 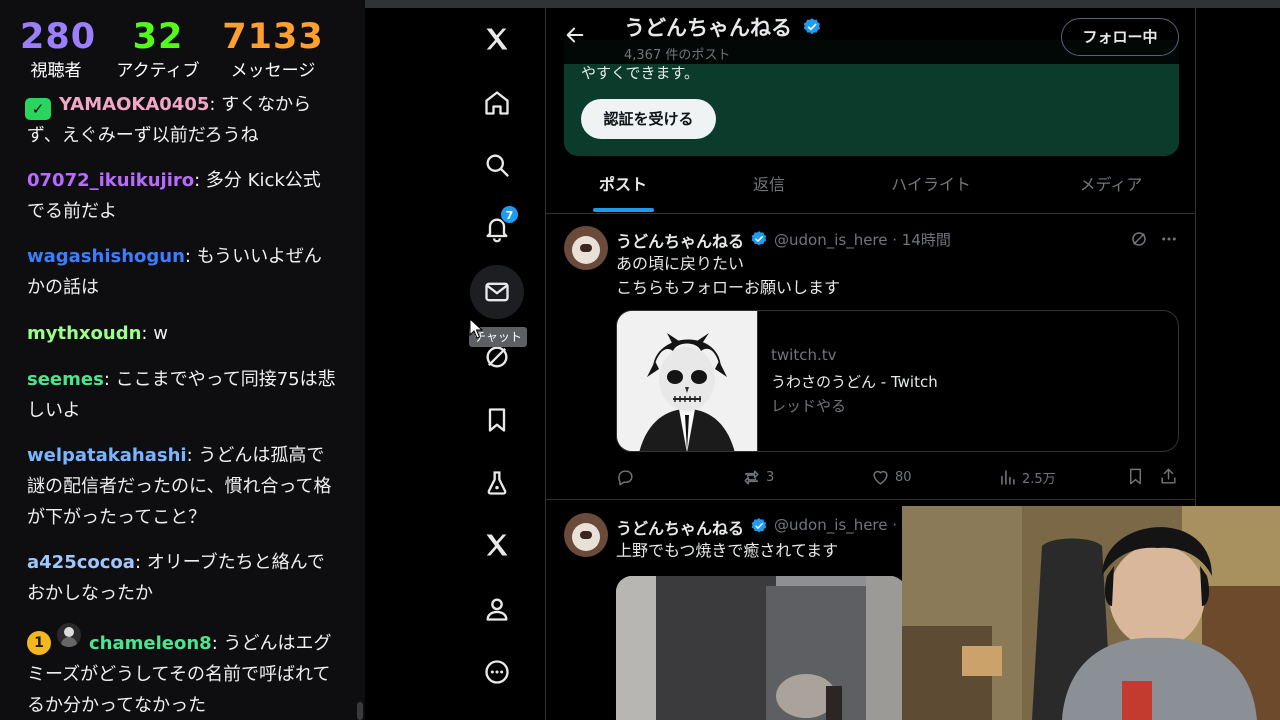 What do you see at coordinates (181, 120) in the screenshot?
I see `chat-message: ✓ YAMAOKA0405: すくなからず、えぐみーず以前だろうね` at bounding box center [181, 120].